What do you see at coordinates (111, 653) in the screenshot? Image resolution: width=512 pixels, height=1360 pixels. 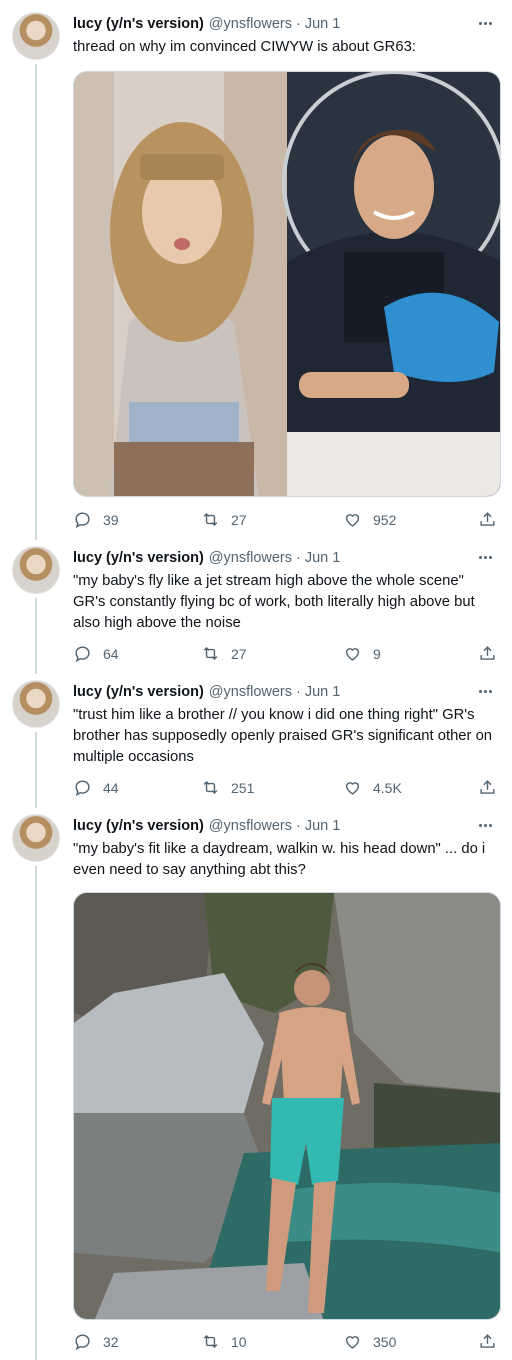 I see `reply-count: 64` at bounding box center [111, 653].